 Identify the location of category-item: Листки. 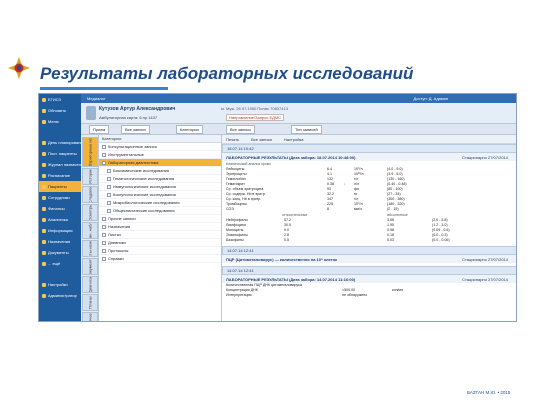
(160, 235).